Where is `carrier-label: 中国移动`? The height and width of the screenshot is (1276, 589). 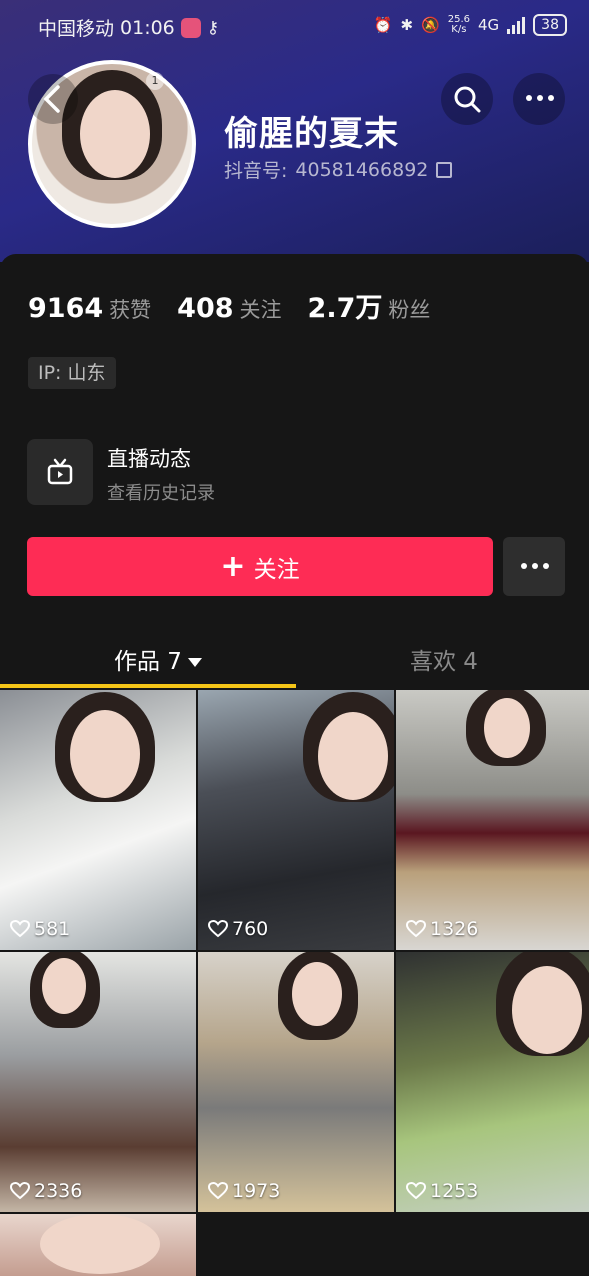 carrier-label: 中国移动 is located at coordinates (76, 29).